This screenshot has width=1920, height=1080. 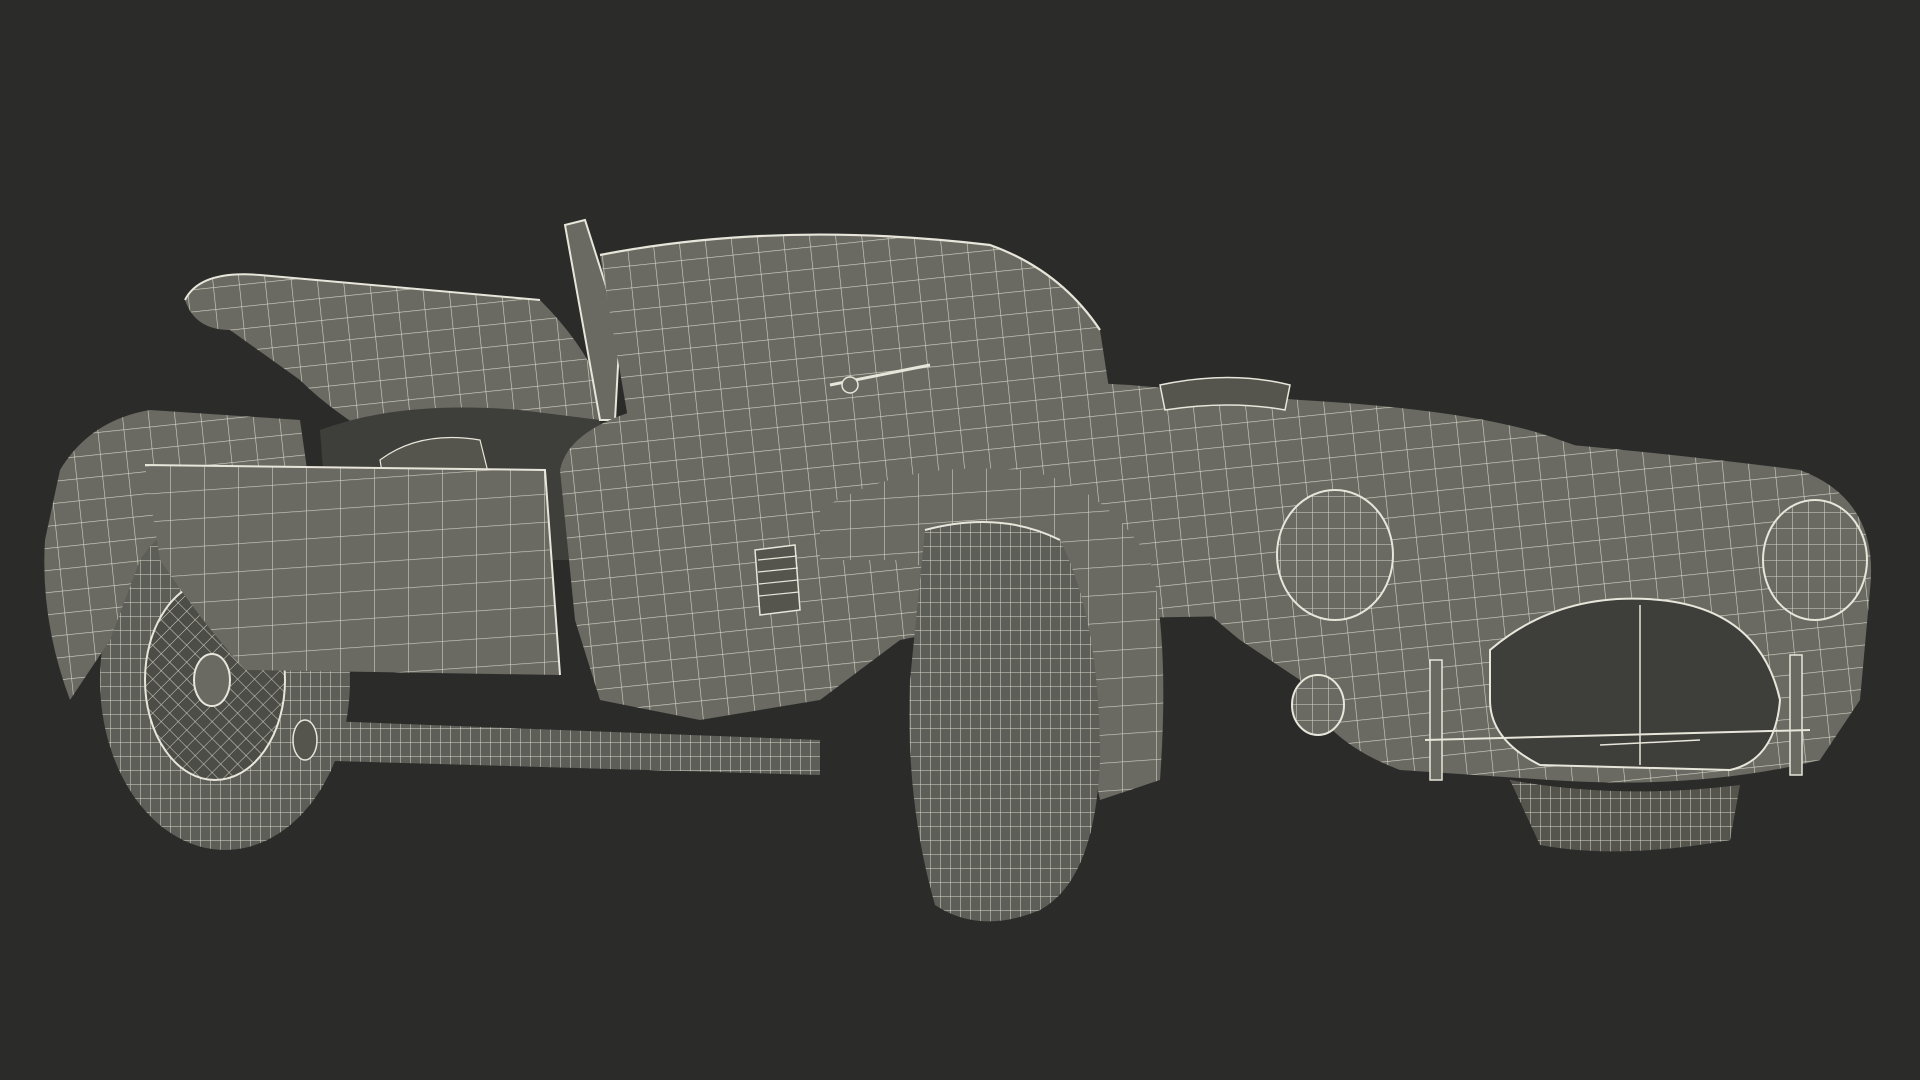 I want to click on side-vent, so click(x=777, y=580).